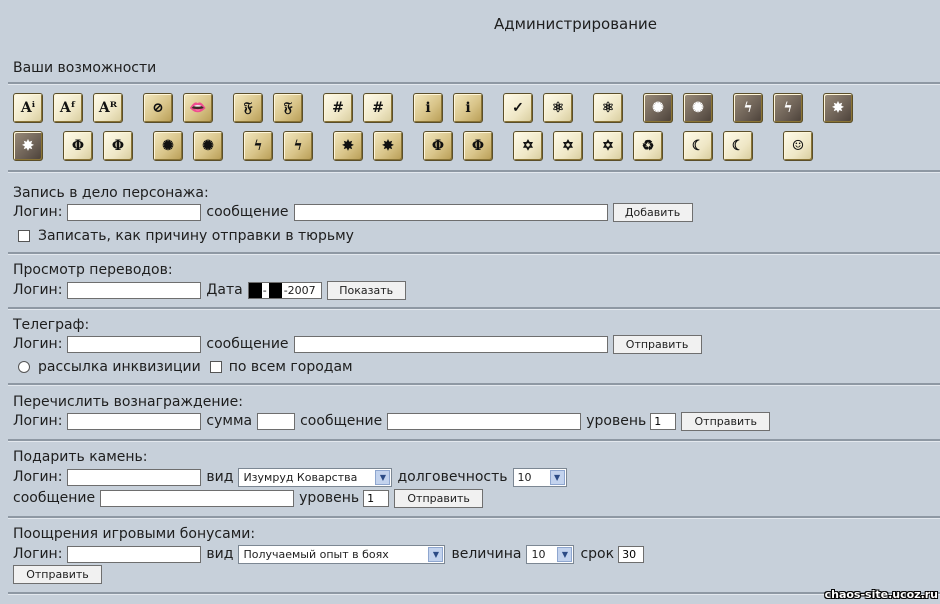  Describe the element at coordinates (478, 146) in the screenshot. I see `phi-gold-cross-icon: Φ` at that location.